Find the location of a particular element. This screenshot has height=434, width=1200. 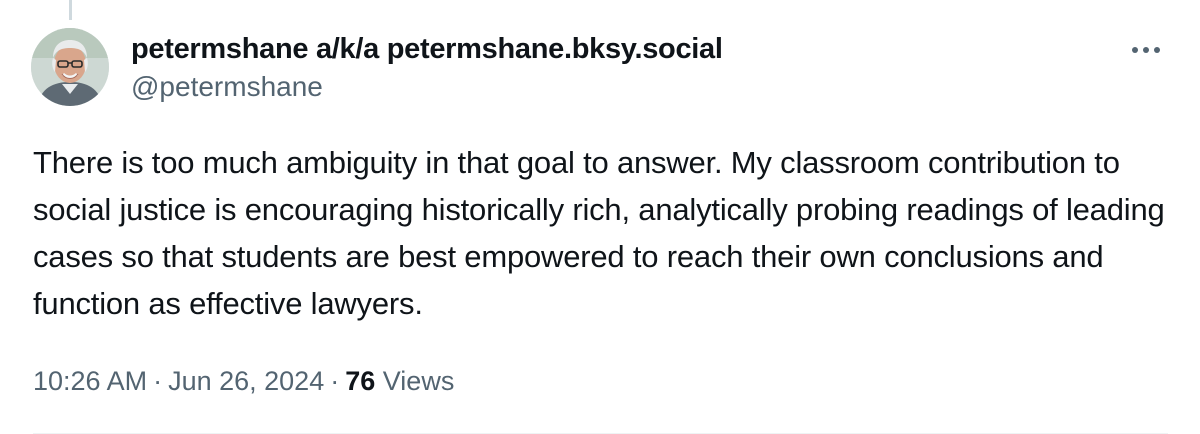

more-horizontal-icon is located at coordinates (1146, 50).